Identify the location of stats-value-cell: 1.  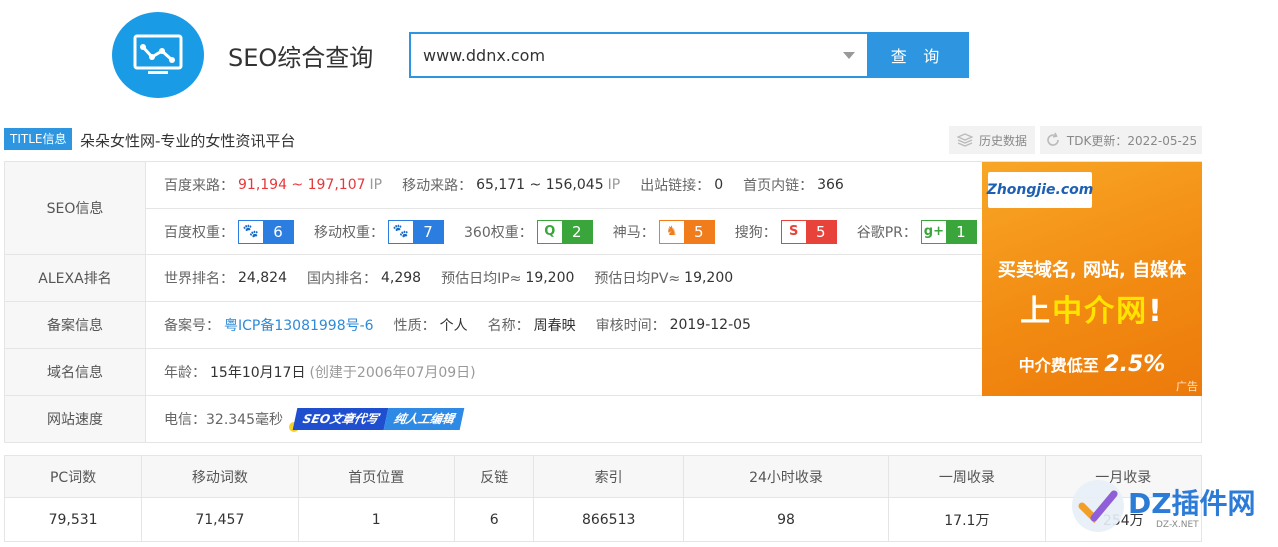
(376, 519).